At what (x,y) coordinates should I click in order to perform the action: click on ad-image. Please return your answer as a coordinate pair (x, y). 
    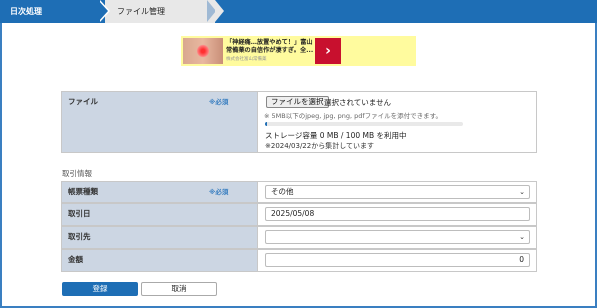
    Looking at the image, I should click on (203, 51).